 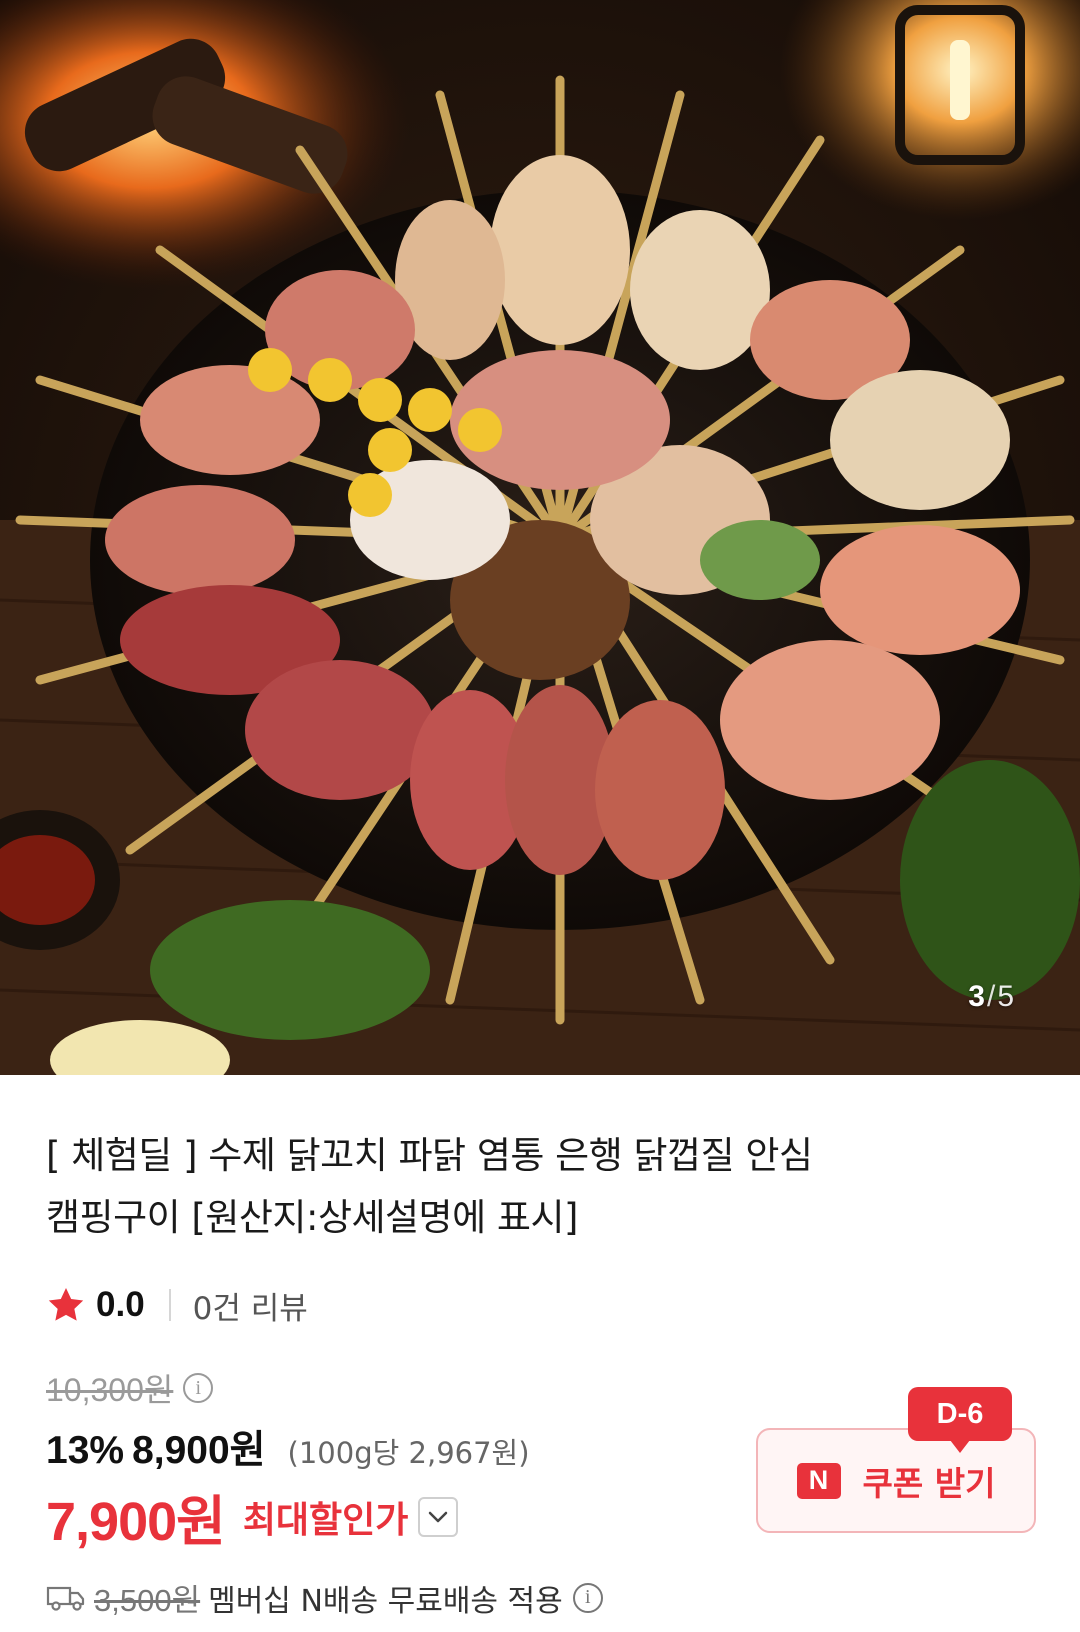 What do you see at coordinates (177, 1305) in the screenshot?
I see `rating-row: 0.0 0건 리뷰` at bounding box center [177, 1305].